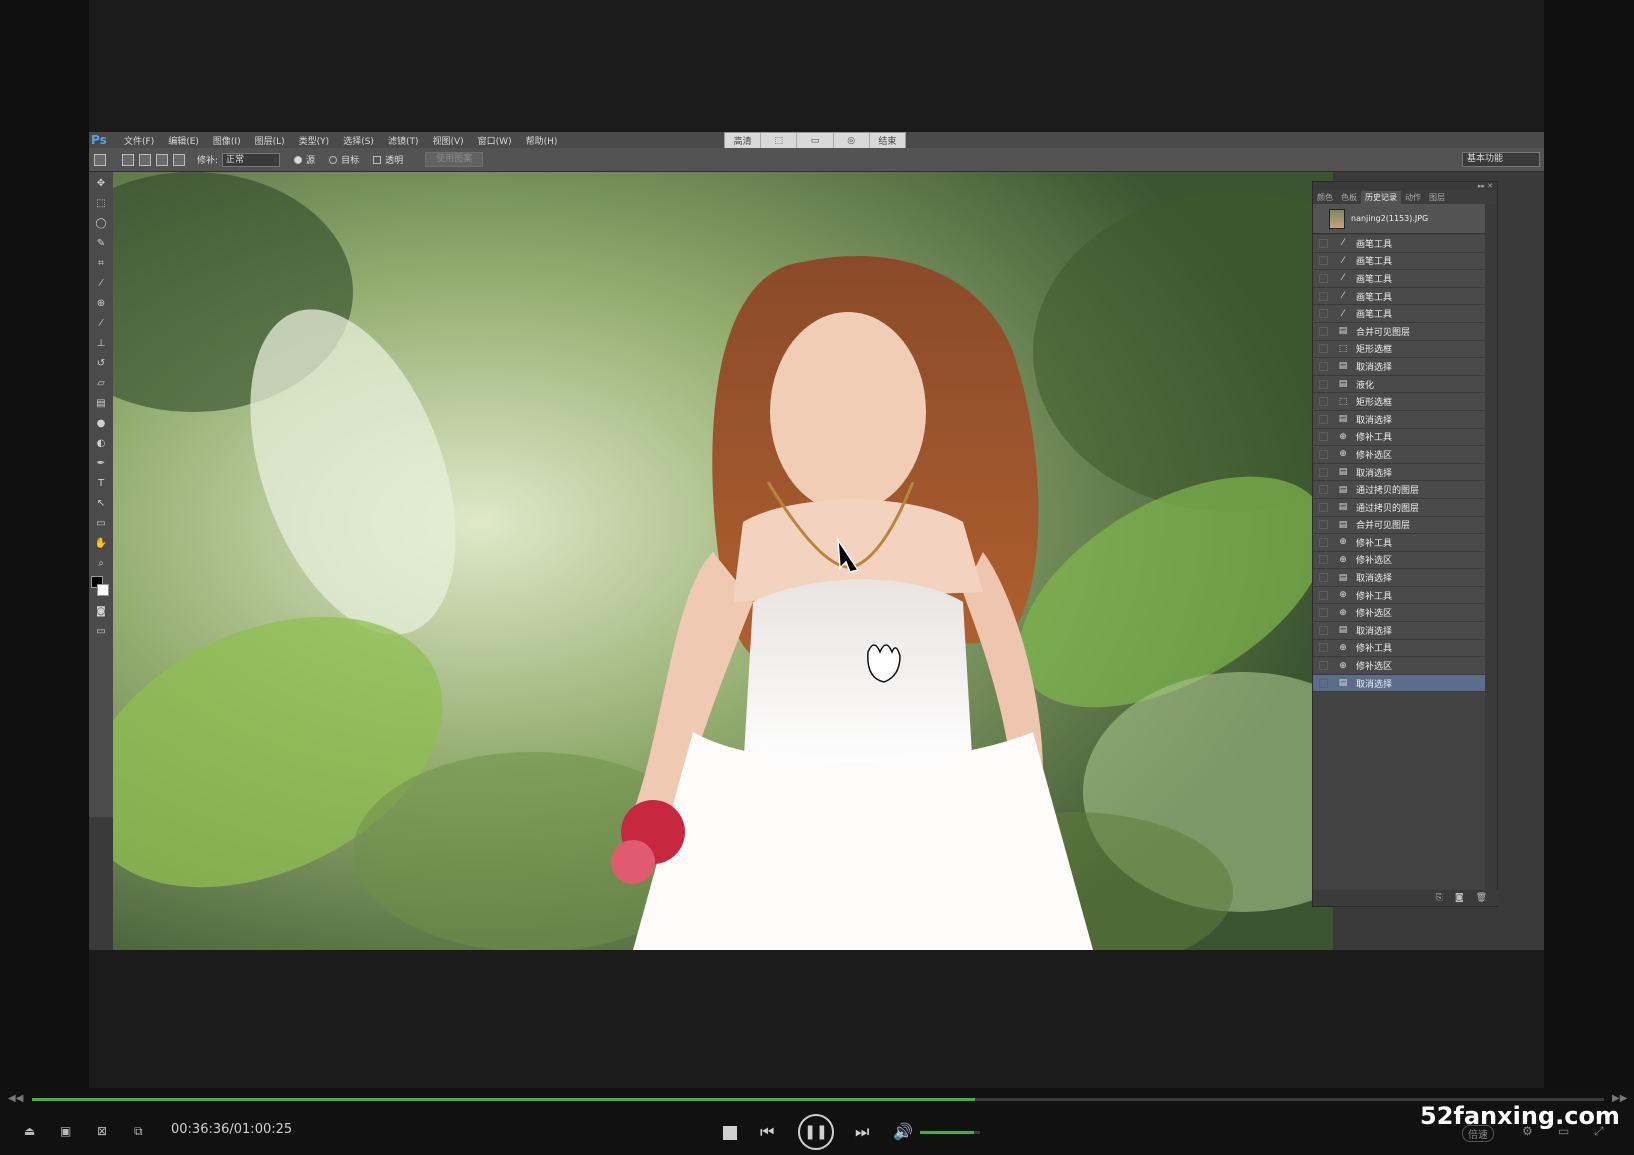 Image resolution: width=1634 pixels, height=1155 pixels. What do you see at coordinates (815, 140) in the screenshot?
I see `window-icon: ▭` at bounding box center [815, 140].